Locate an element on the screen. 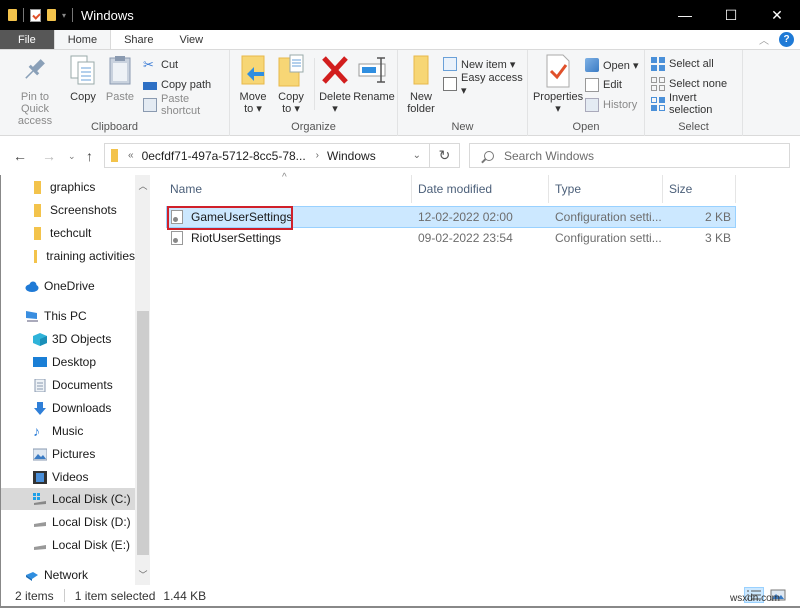 The height and width of the screenshot is (608, 800). nav-item-videos: Videos is located at coordinates (68, 477).